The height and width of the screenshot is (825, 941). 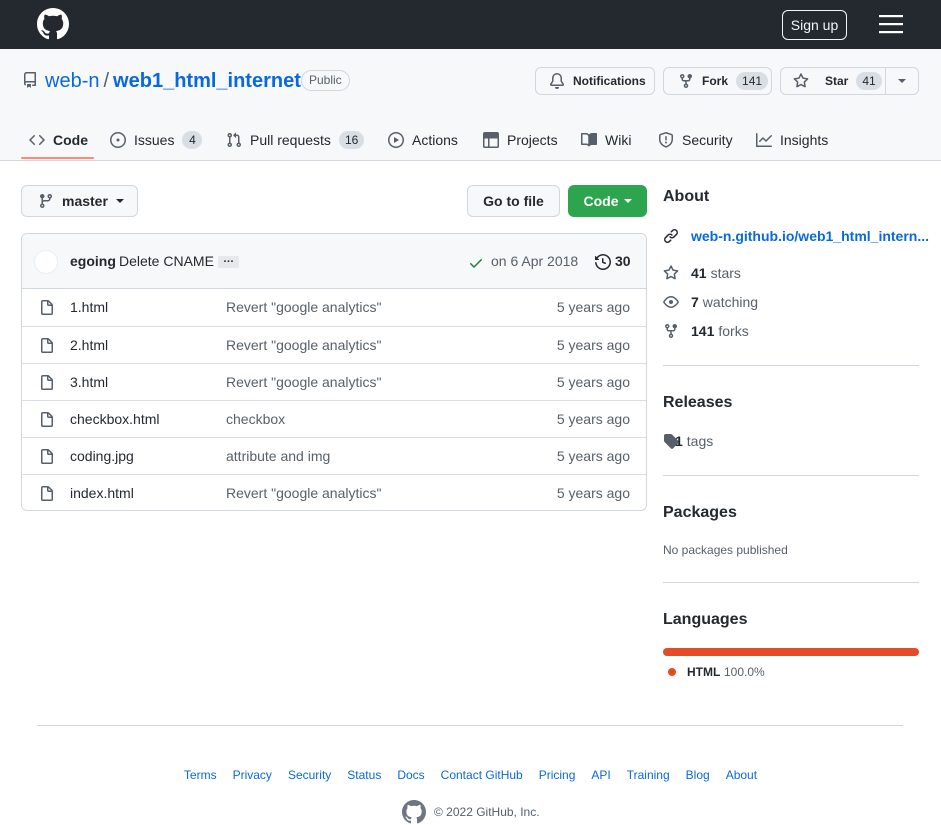 What do you see at coordinates (768, 140) in the screenshot?
I see `graph-icon` at bounding box center [768, 140].